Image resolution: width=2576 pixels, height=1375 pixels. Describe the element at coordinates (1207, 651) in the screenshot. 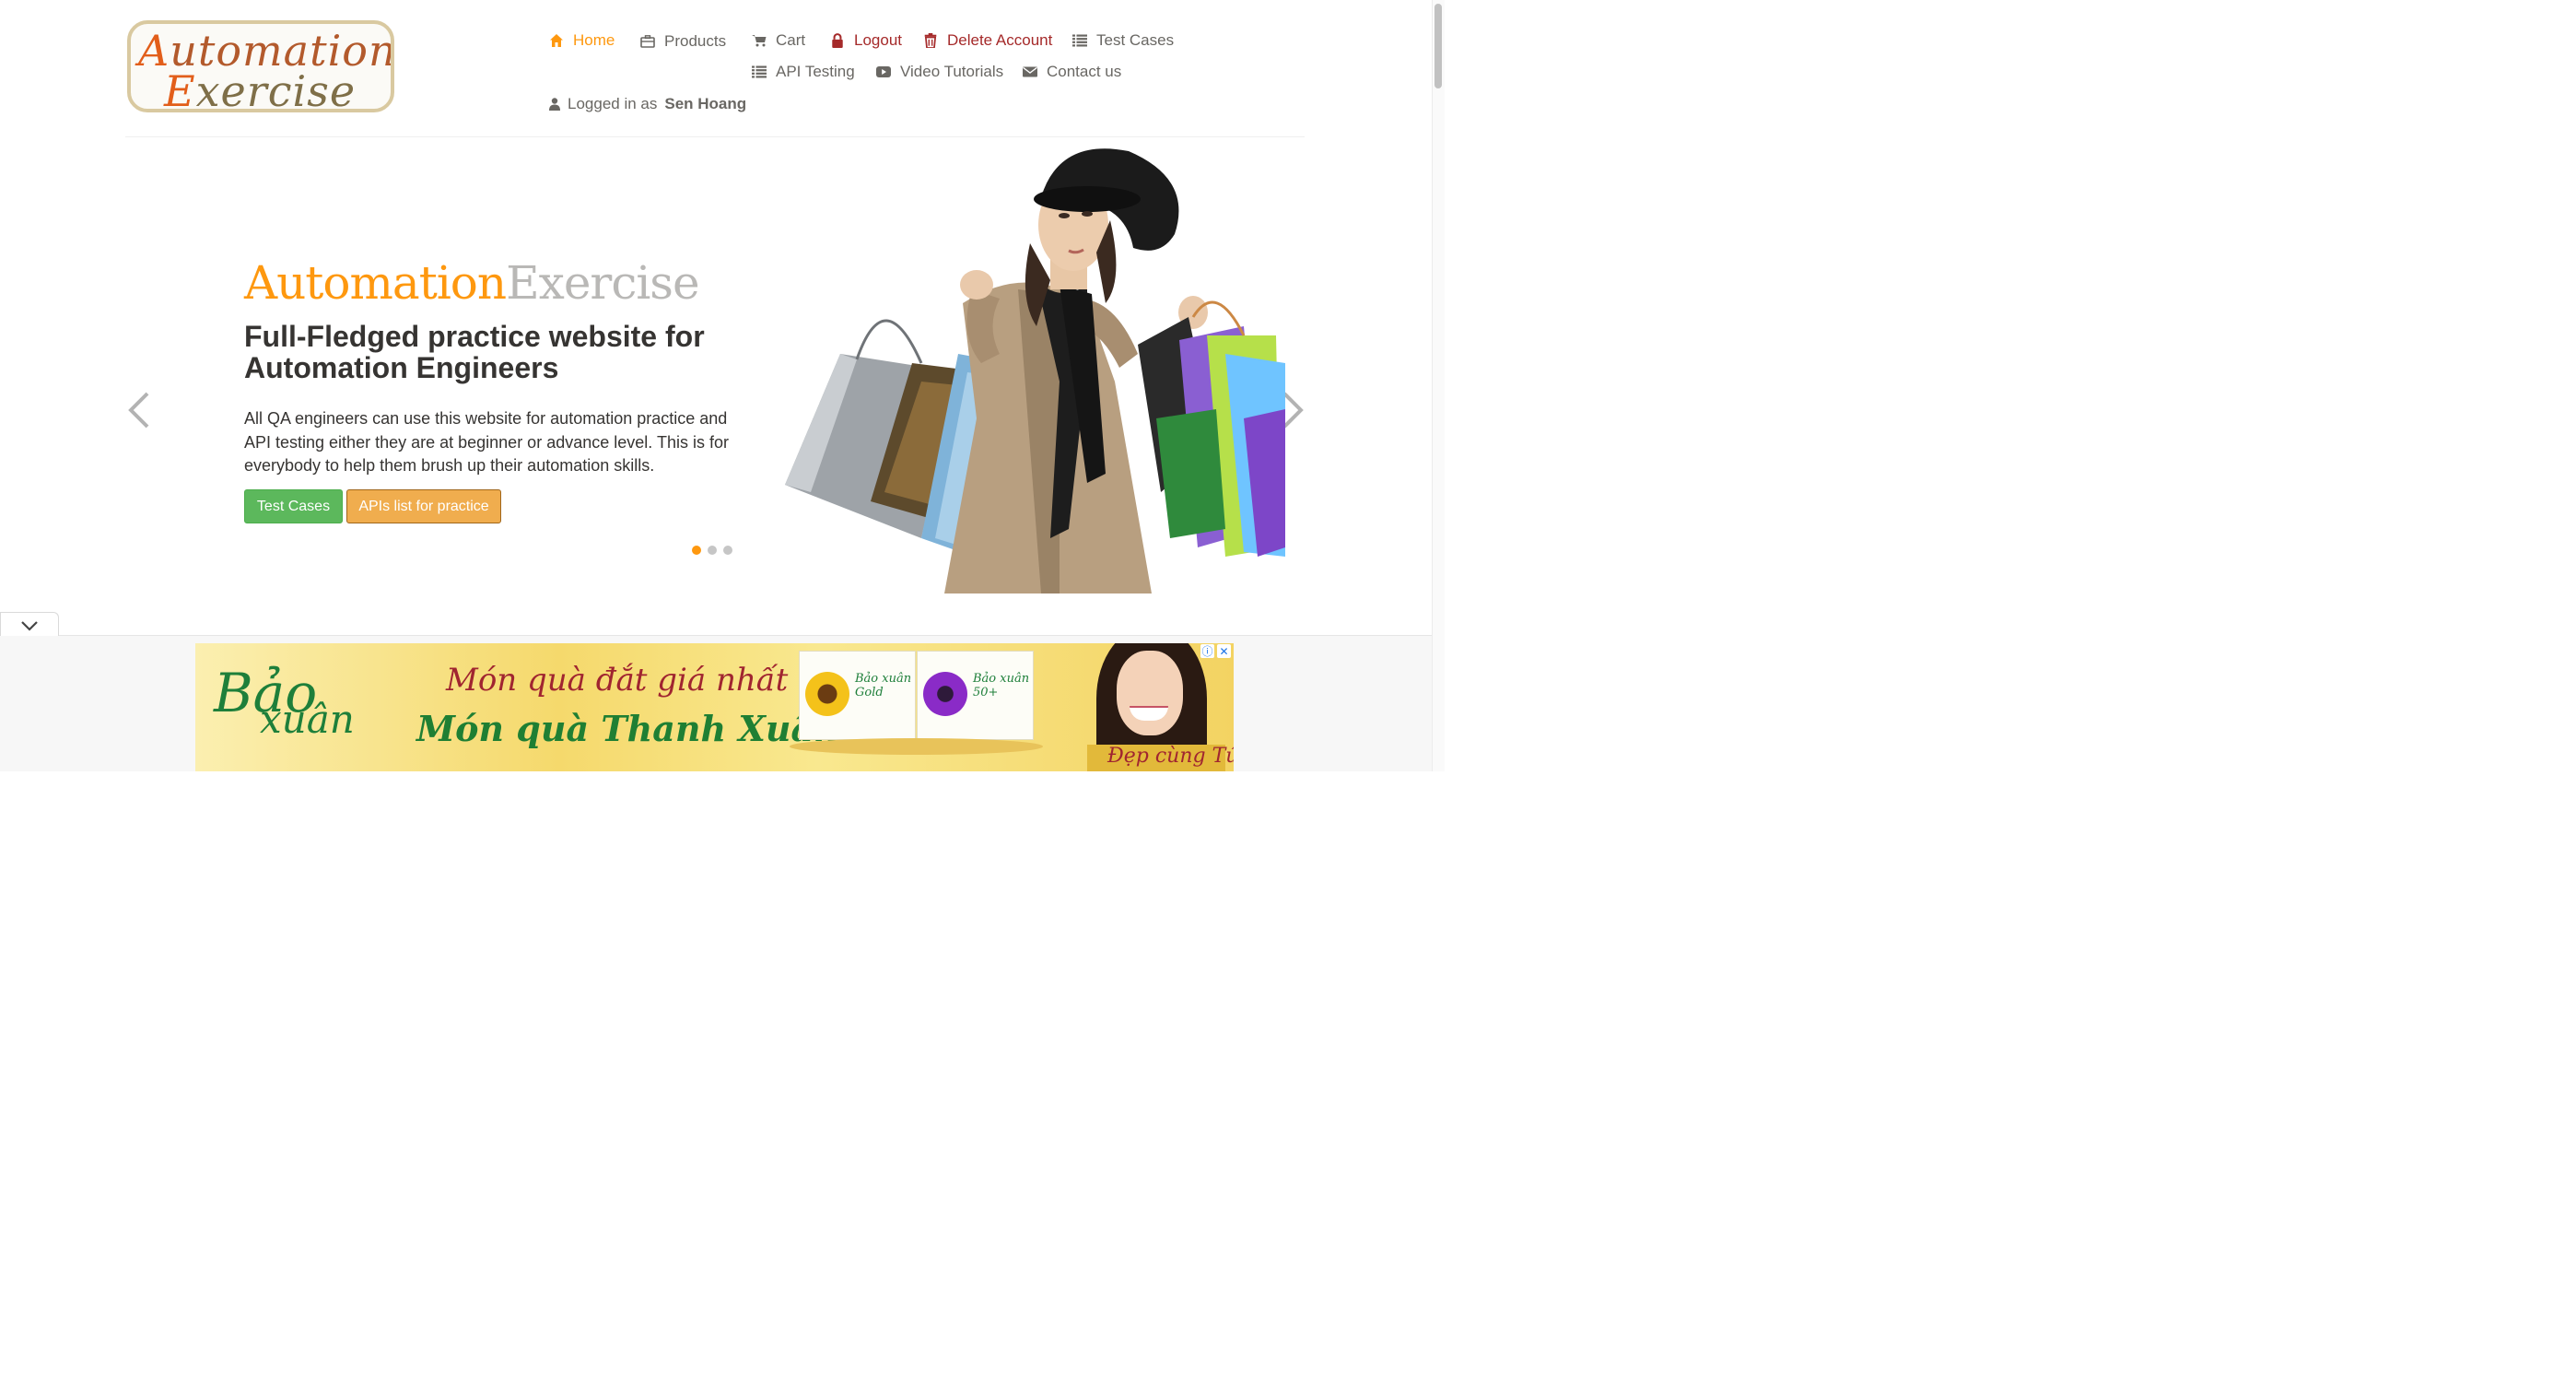

I see `ad-info-icon: ⓘ` at that location.